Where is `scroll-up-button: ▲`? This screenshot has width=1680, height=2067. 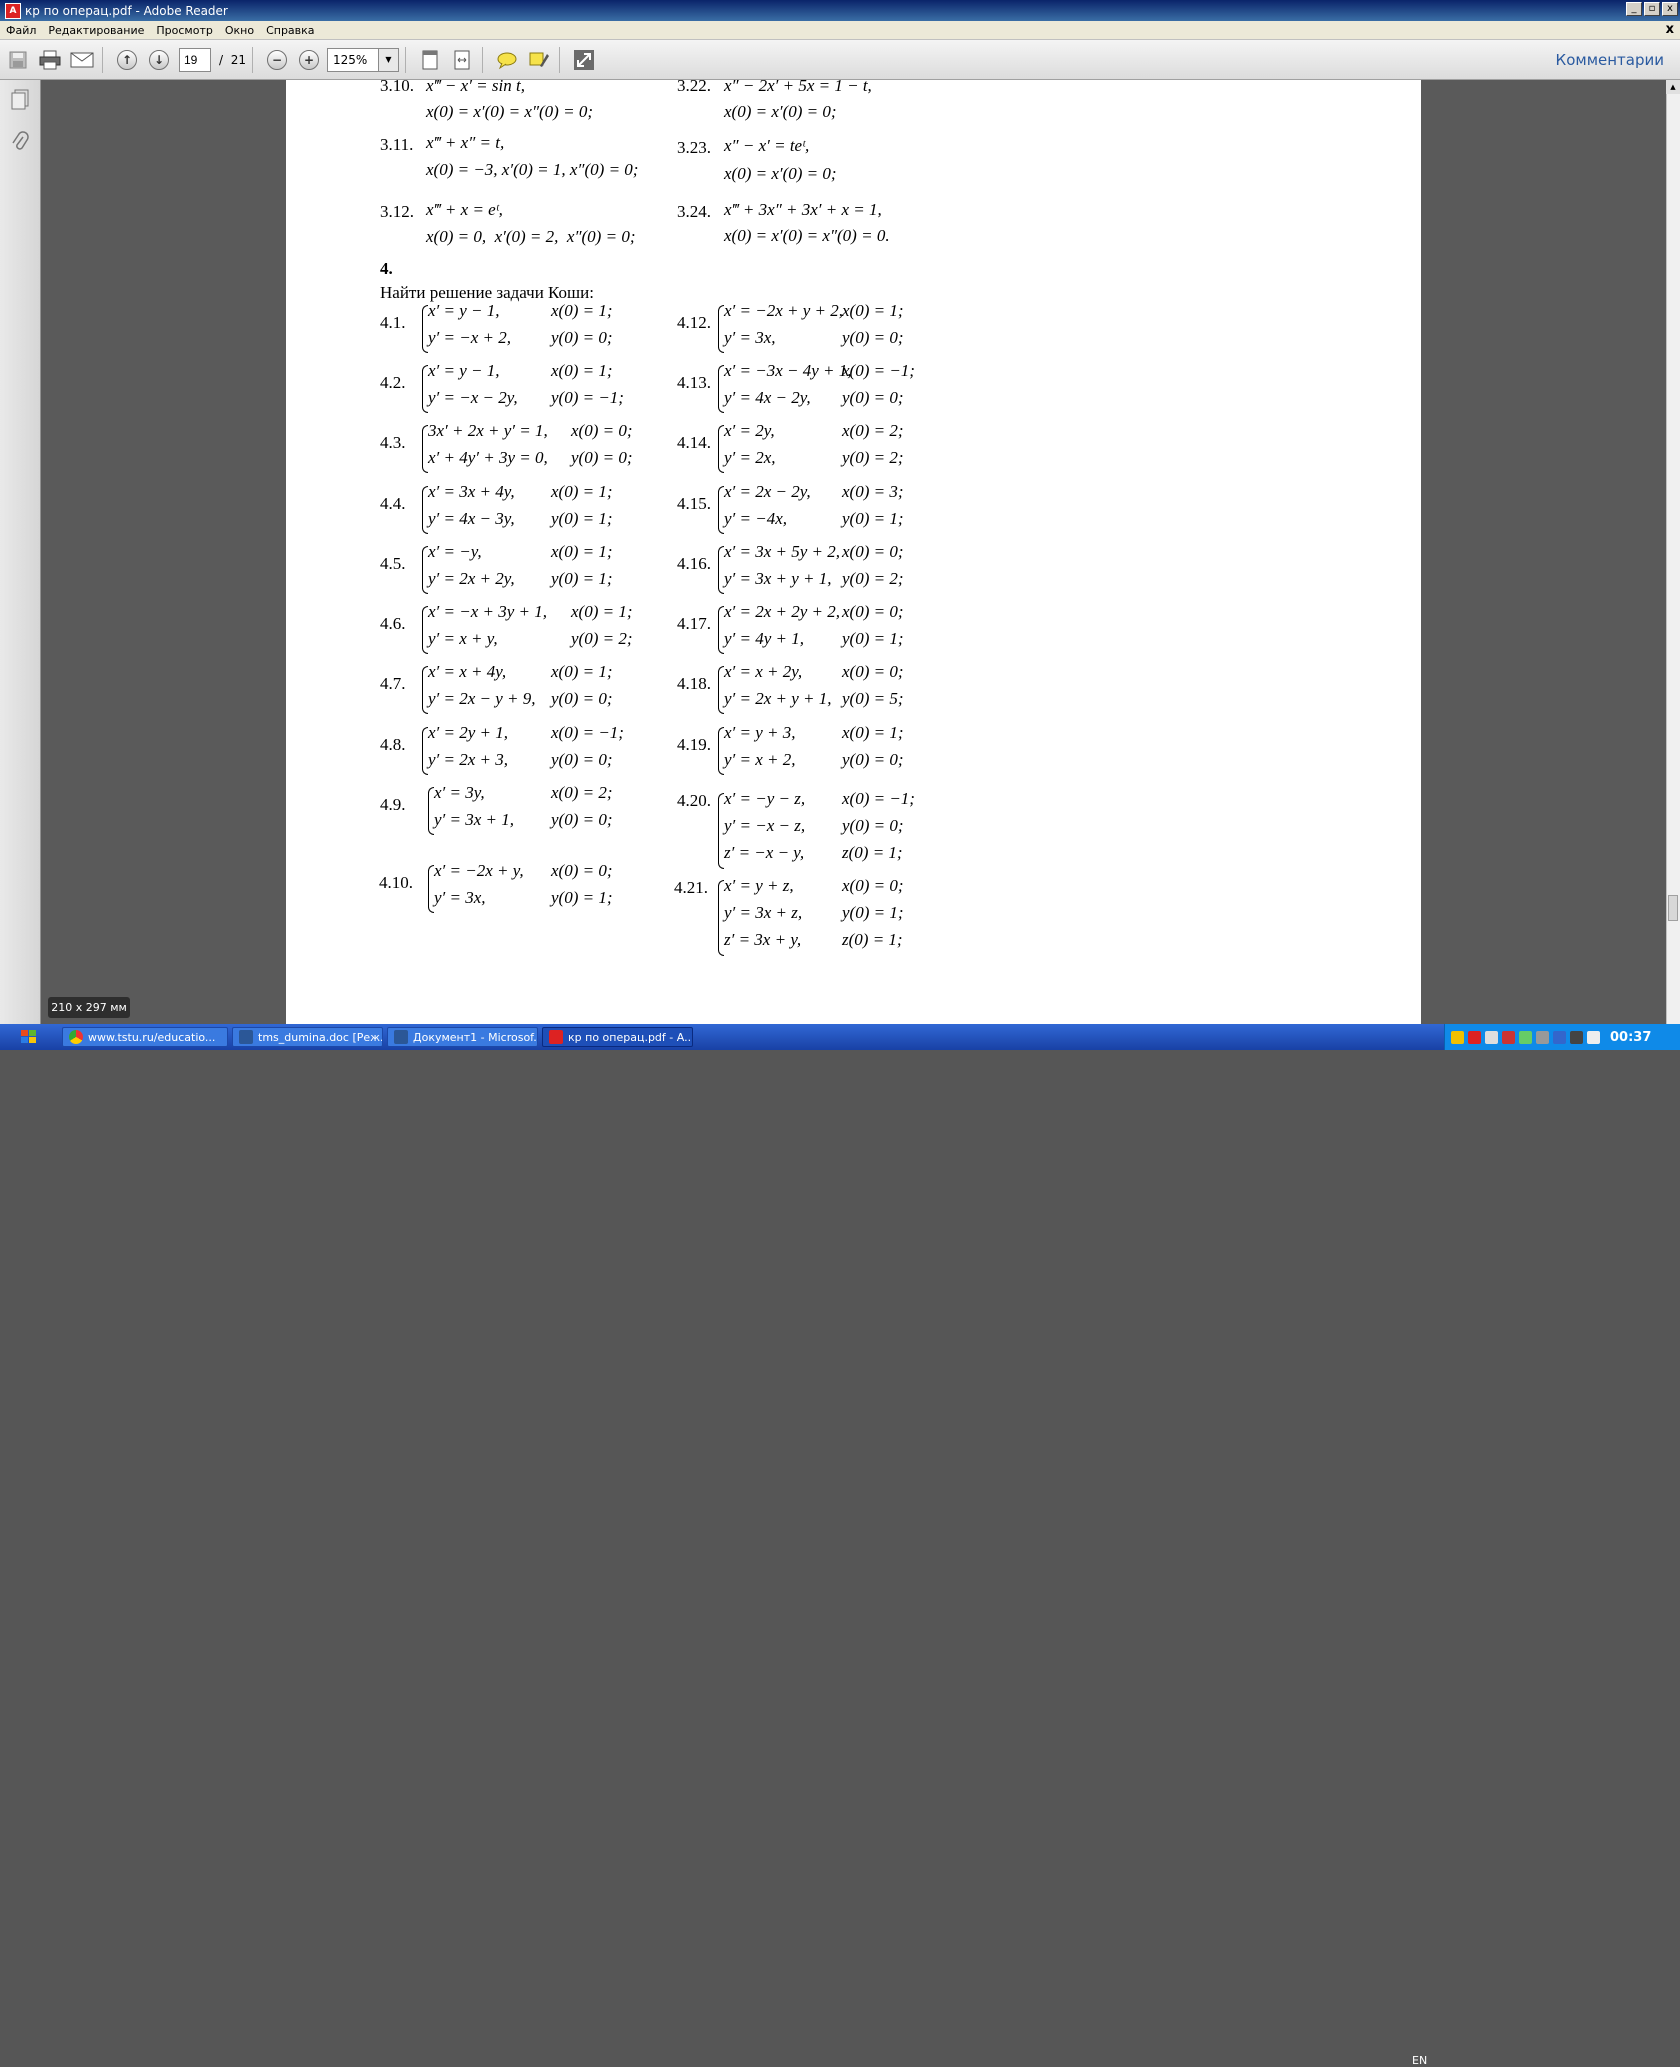
scroll-up-button: ▲ is located at coordinates (1673, 87).